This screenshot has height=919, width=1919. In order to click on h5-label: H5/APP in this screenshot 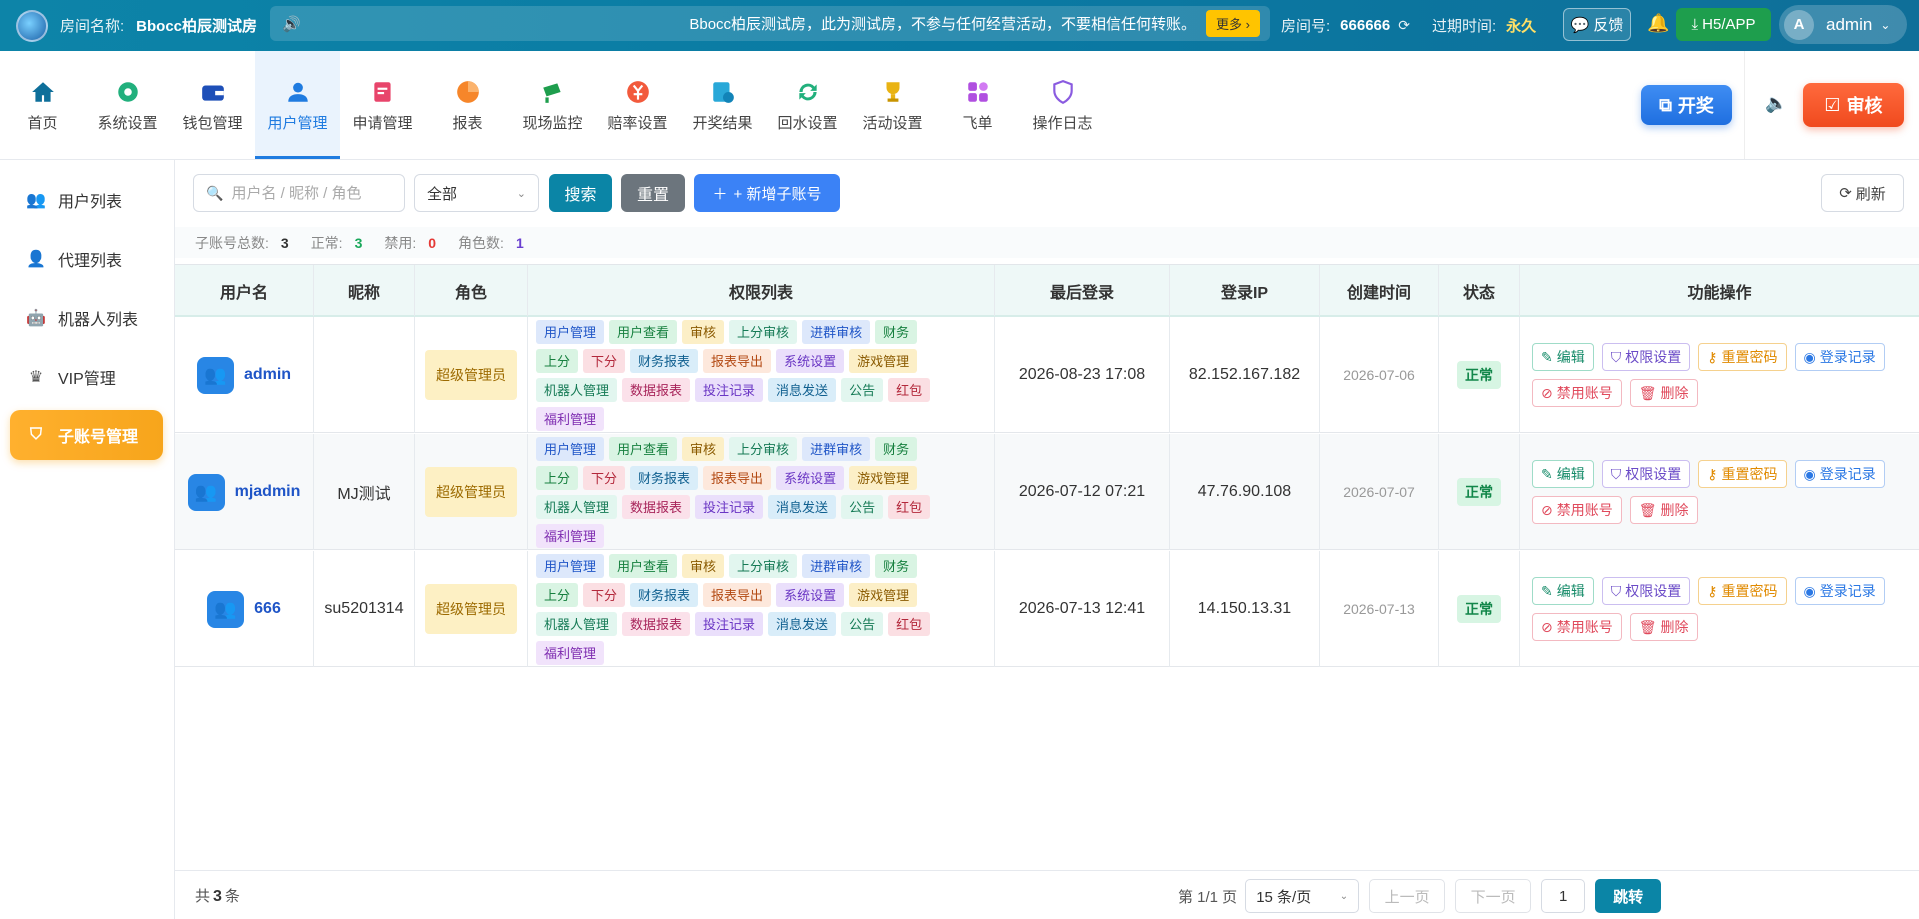, I will do `click(1729, 24)`.